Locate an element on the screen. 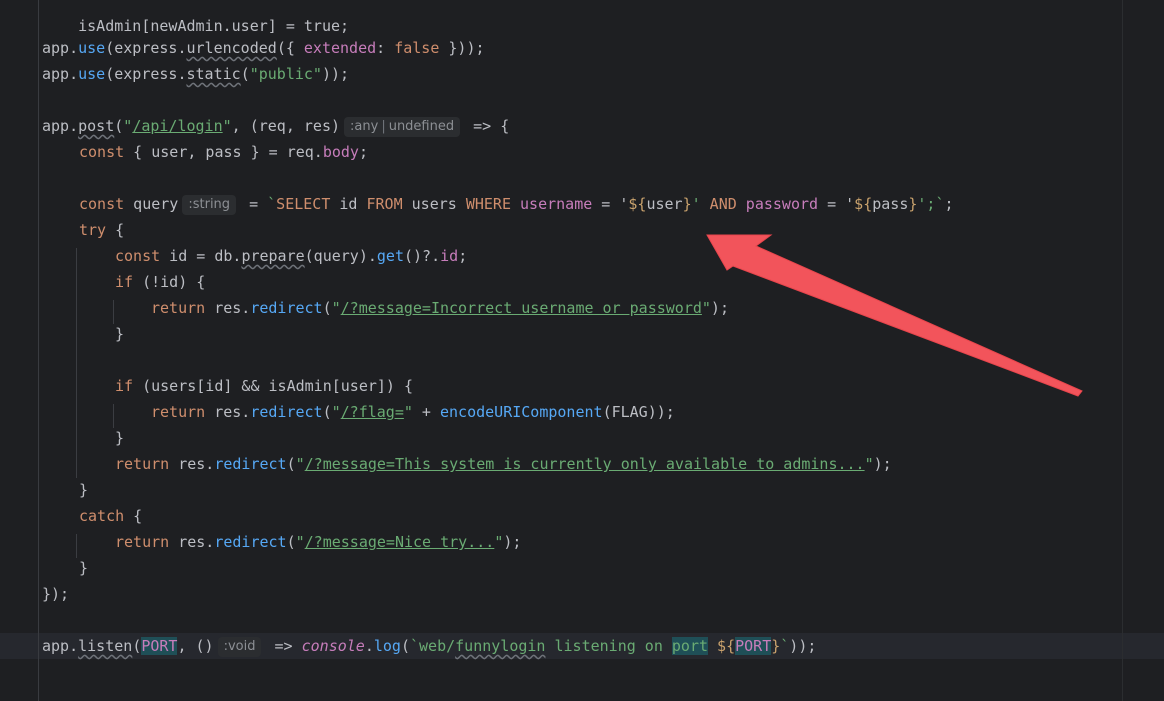 The width and height of the screenshot is (1164, 701). annotation-arrow is located at coordinates (894, 315).